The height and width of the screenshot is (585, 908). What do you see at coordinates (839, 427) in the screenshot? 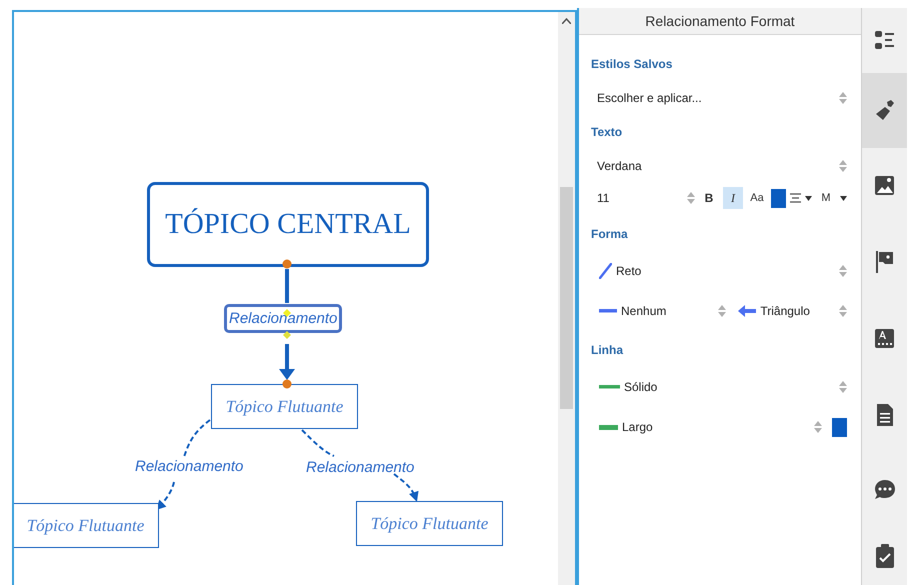
I see `line-color-swatch` at bounding box center [839, 427].